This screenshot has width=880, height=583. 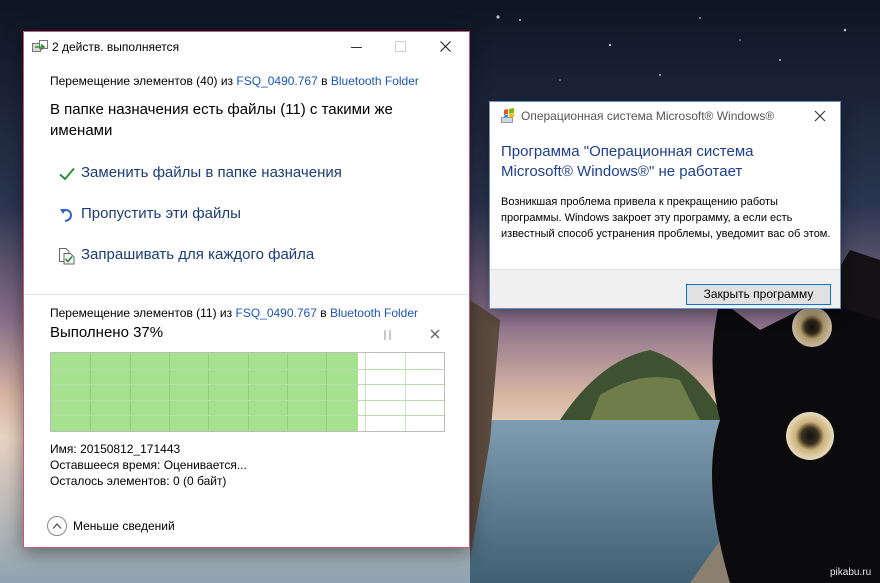 What do you see at coordinates (375, 81) in the screenshot?
I see `destination-link-1: Bluetooth Folder` at bounding box center [375, 81].